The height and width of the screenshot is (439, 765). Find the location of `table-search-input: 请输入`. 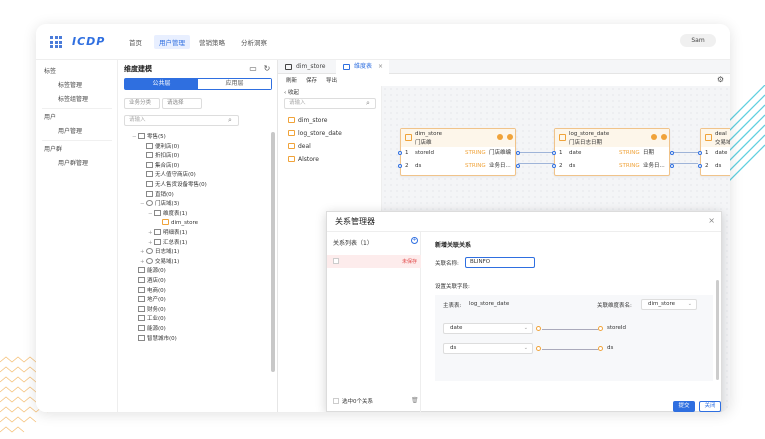

table-search-input: 请输入 is located at coordinates (330, 103).